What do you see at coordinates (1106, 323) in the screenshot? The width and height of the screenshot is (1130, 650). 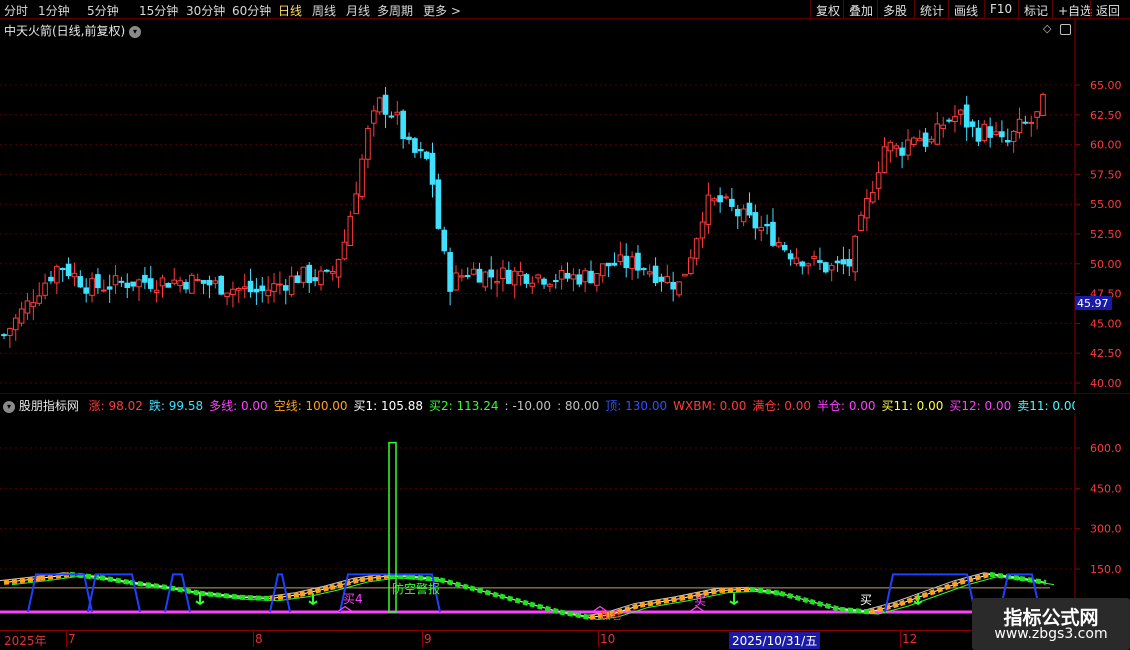 I see `price-tick-label: 45.00` at bounding box center [1106, 323].